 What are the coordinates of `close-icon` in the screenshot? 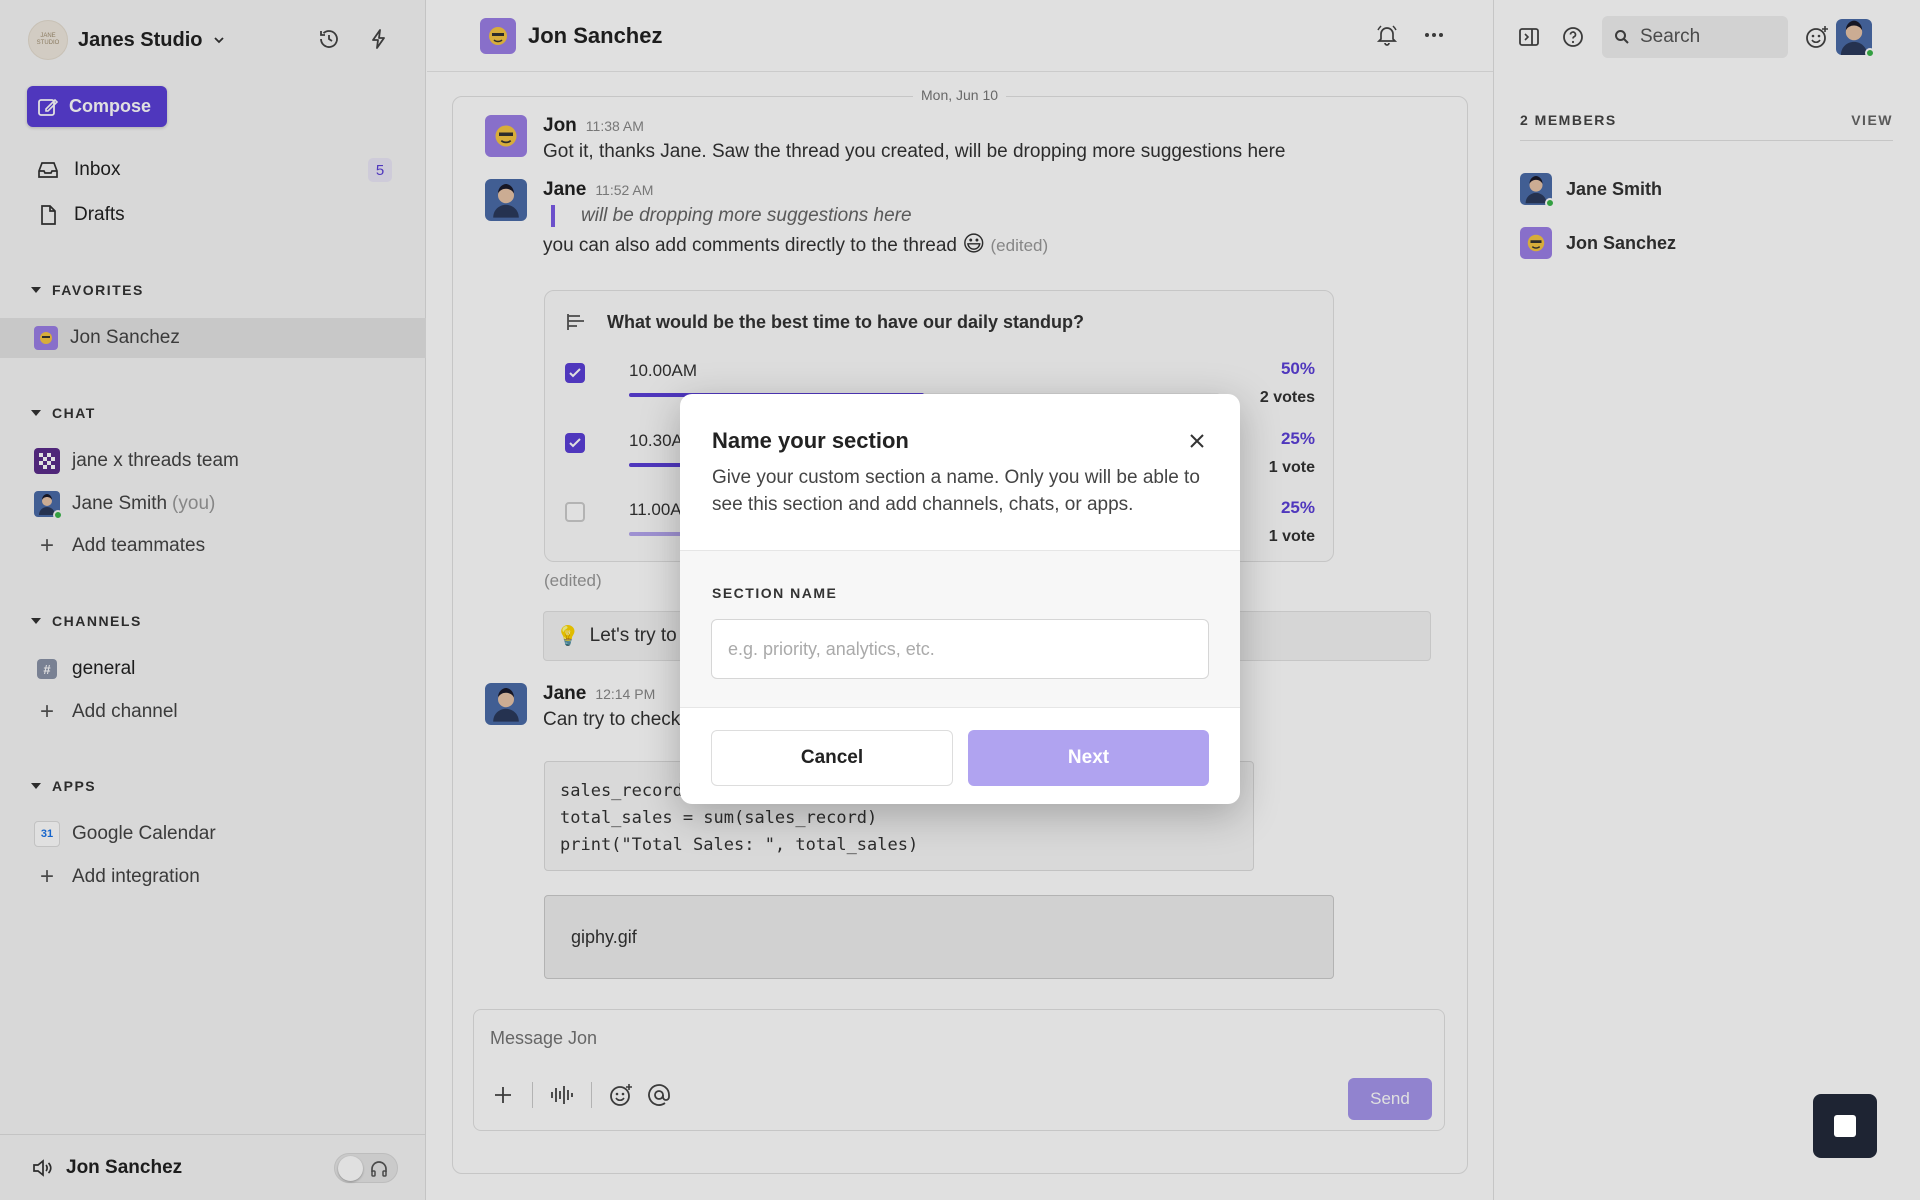 It's located at (1197, 441).